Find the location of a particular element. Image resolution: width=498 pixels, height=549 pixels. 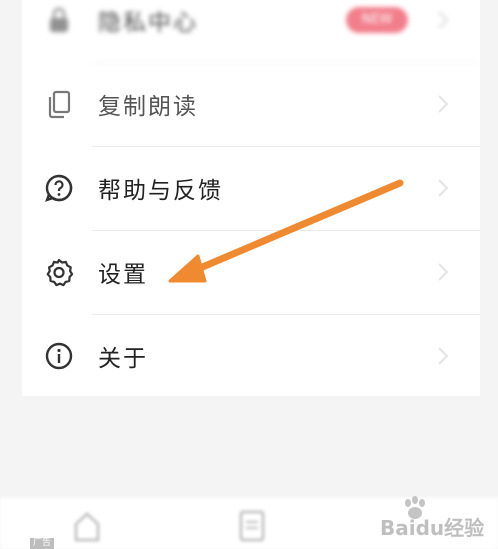

baidu-watermark: Baidu经验 is located at coordinates (439, 517).